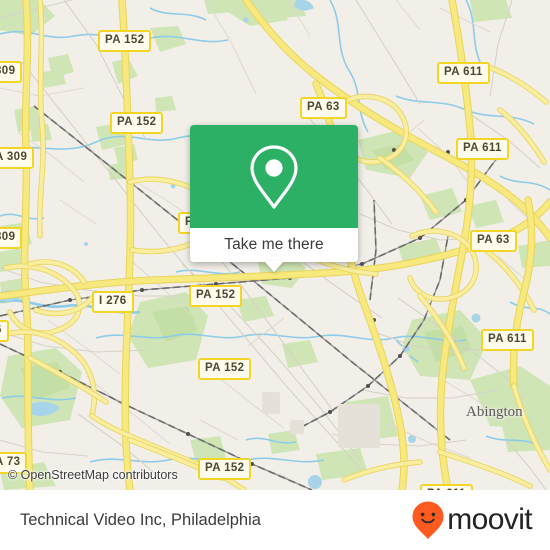 This screenshot has width=550, height=550. Describe the element at coordinates (428, 520) in the screenshot. I see `moovit-smiley-pin-icon` at that location.